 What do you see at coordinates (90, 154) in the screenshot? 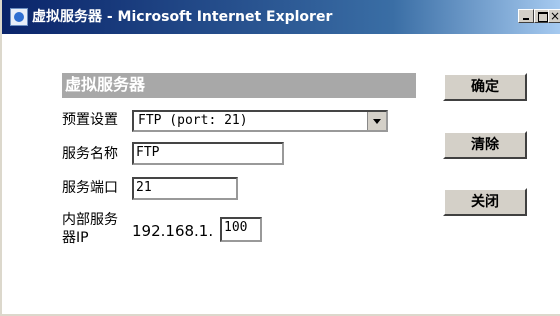
I see `service-name-label: 服务名称` at bounding box center [90, 154].